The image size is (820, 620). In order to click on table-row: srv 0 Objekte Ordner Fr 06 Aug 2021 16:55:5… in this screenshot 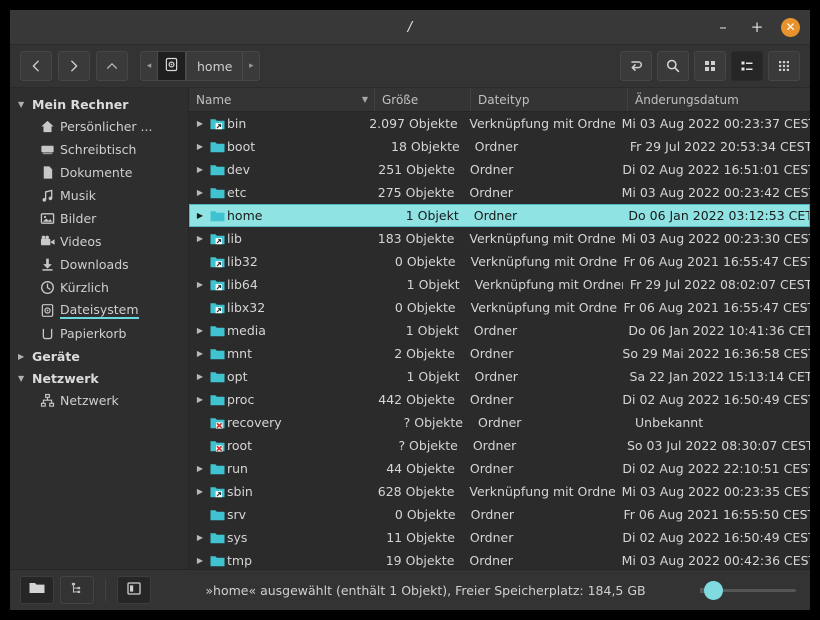, I will do `click(499, 514)`.